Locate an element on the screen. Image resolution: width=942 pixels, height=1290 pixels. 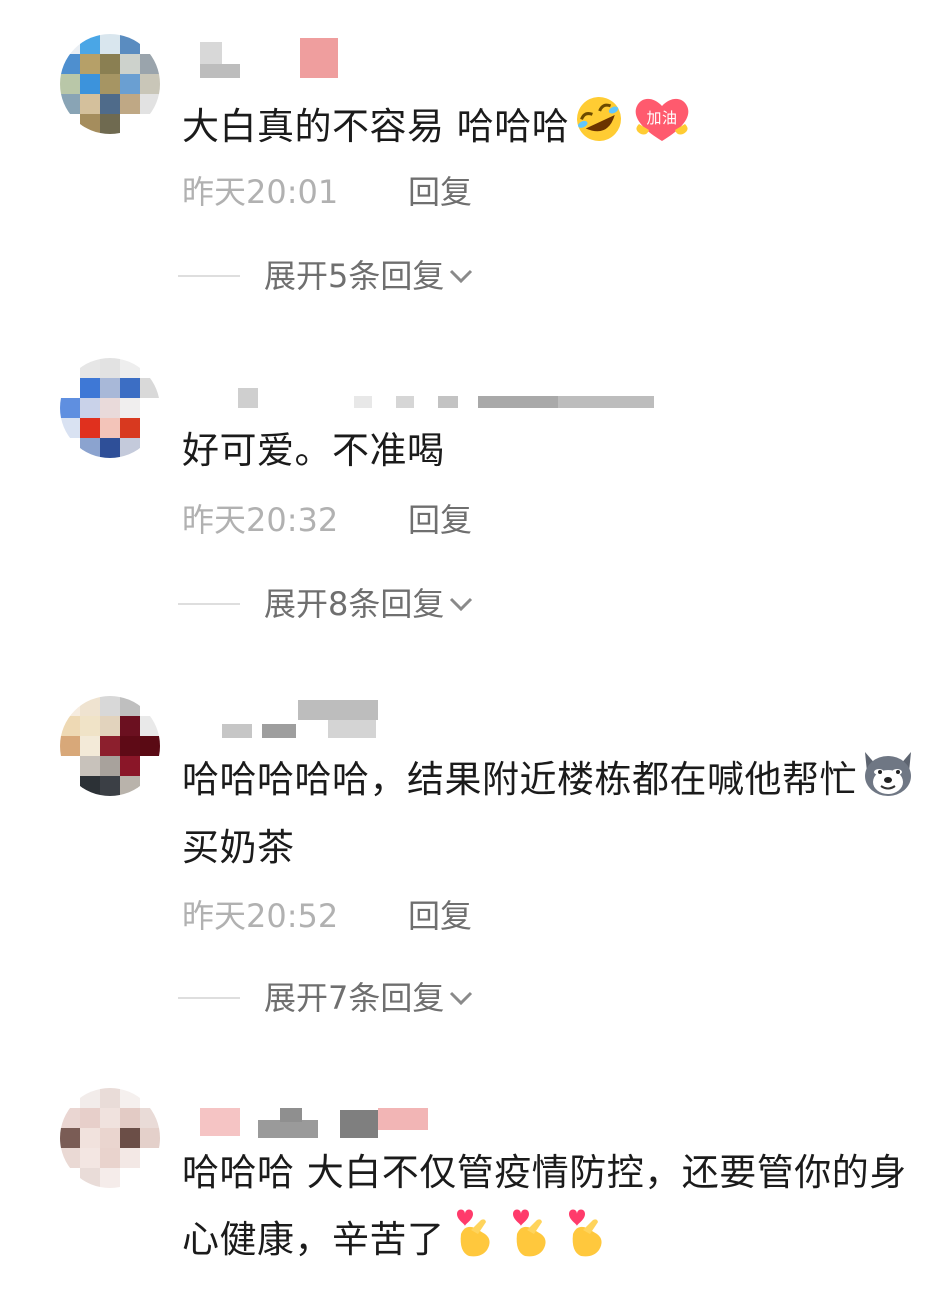
comment-meta: 昨天20:01 回复 is located at coordinates (327, 192).